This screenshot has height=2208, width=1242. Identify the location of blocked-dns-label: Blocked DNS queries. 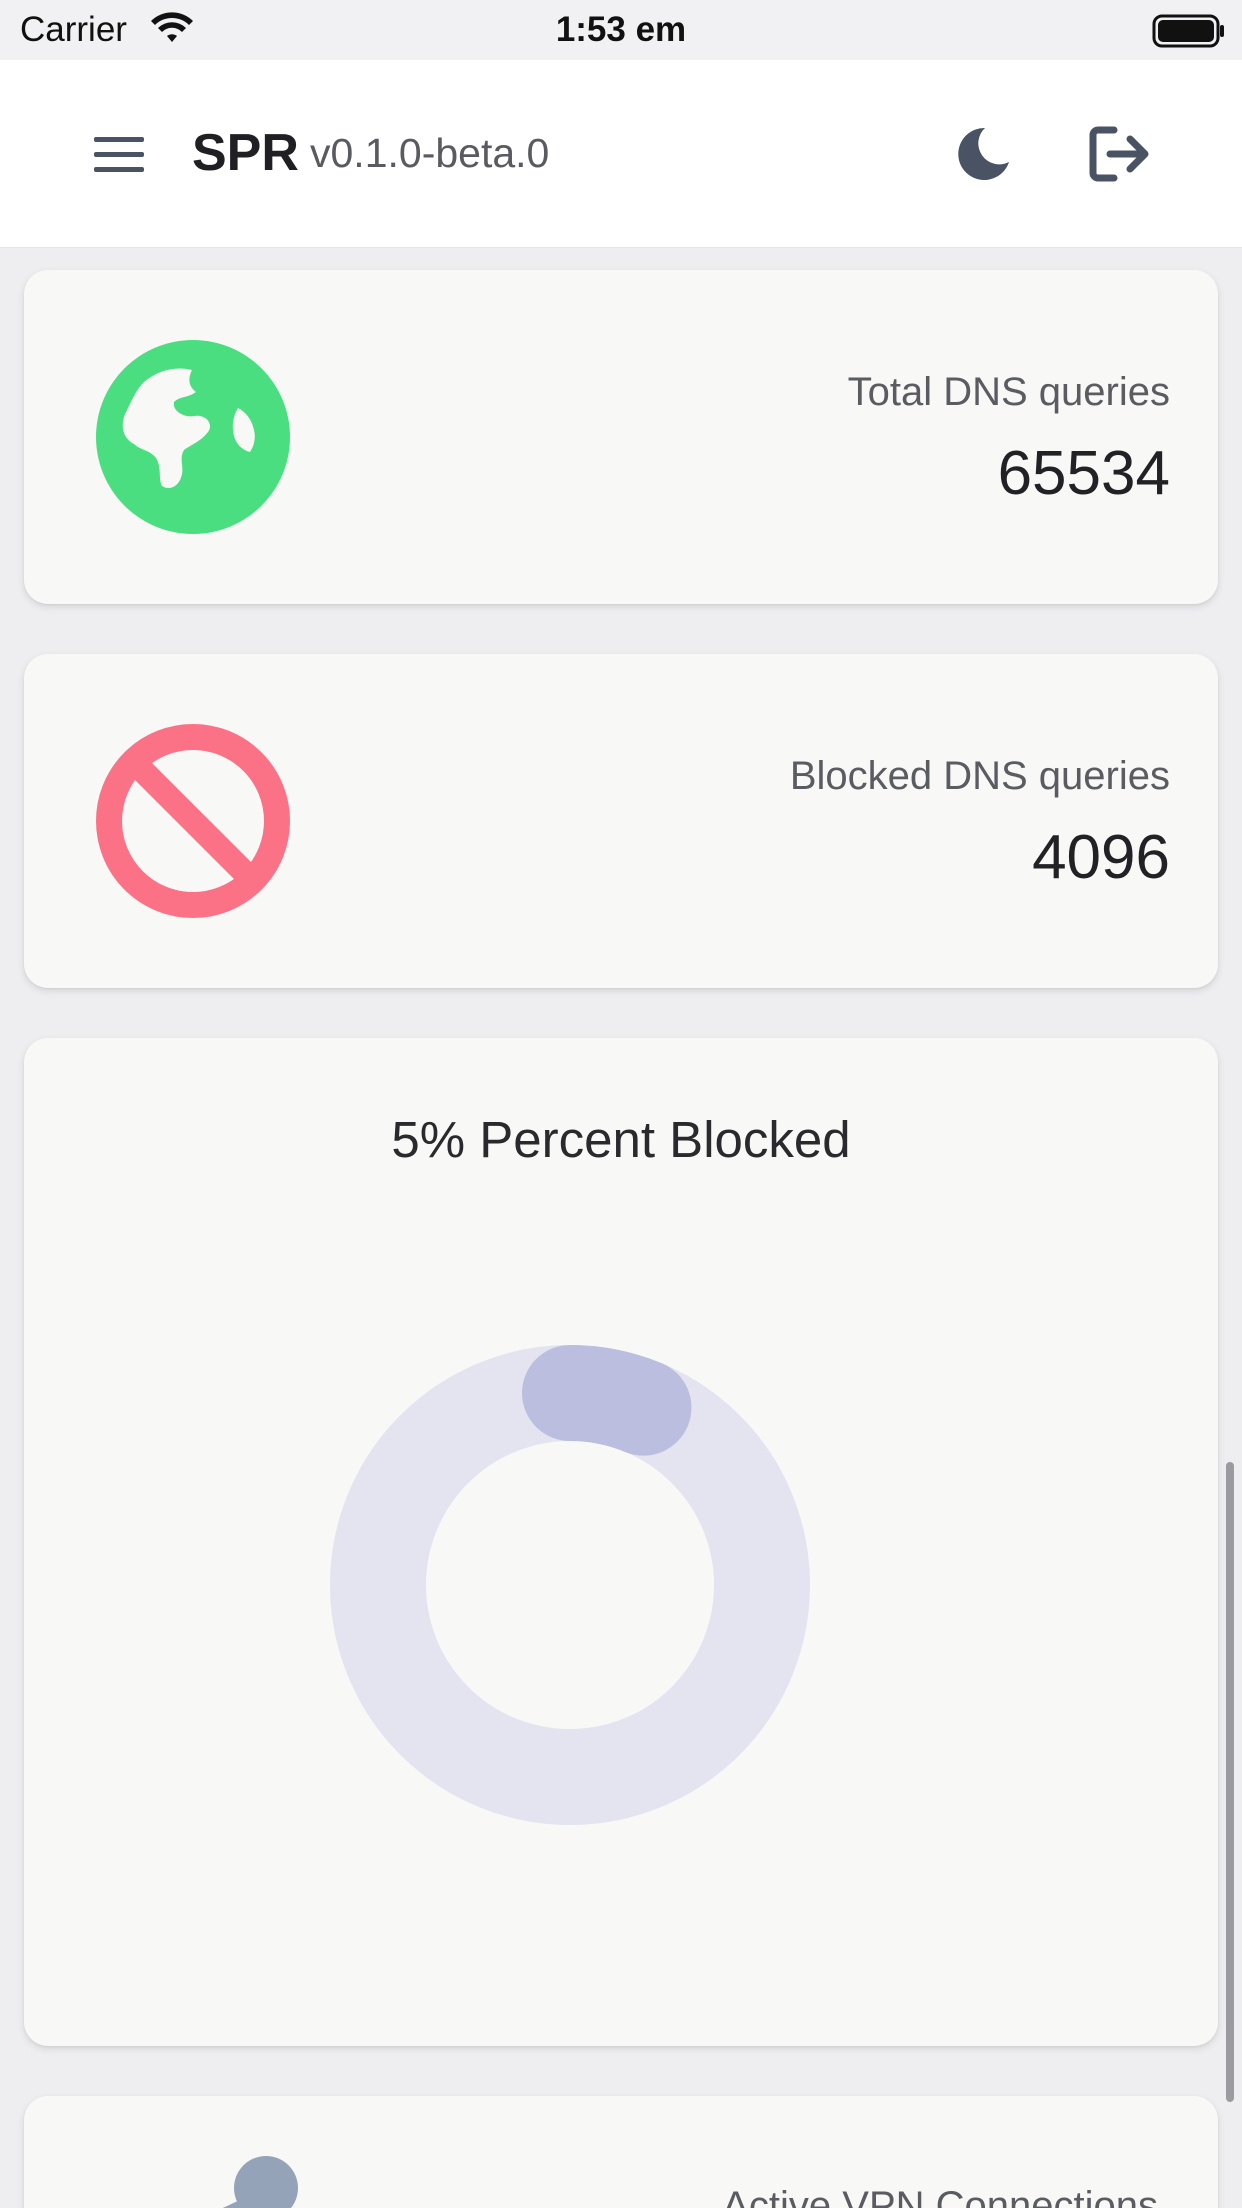
(979, 776).